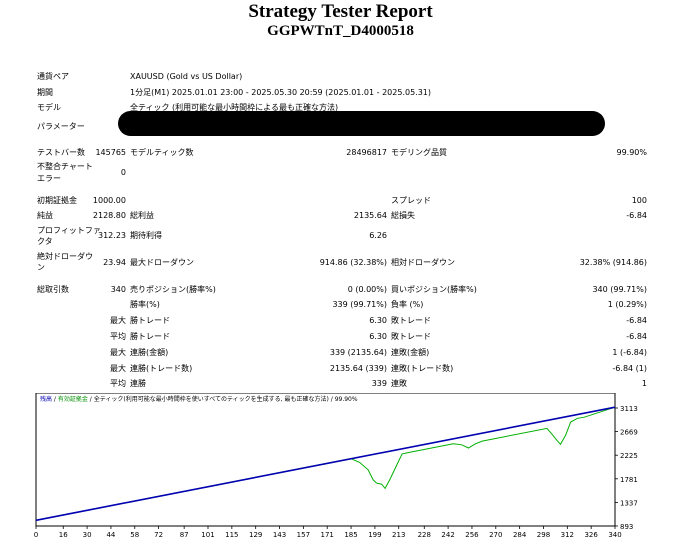 The width and height of the screenshot is (681, 543). Describe the element at coordinates (472, 535) in the screenshot. I see `x-tick-label: 256` at that location.